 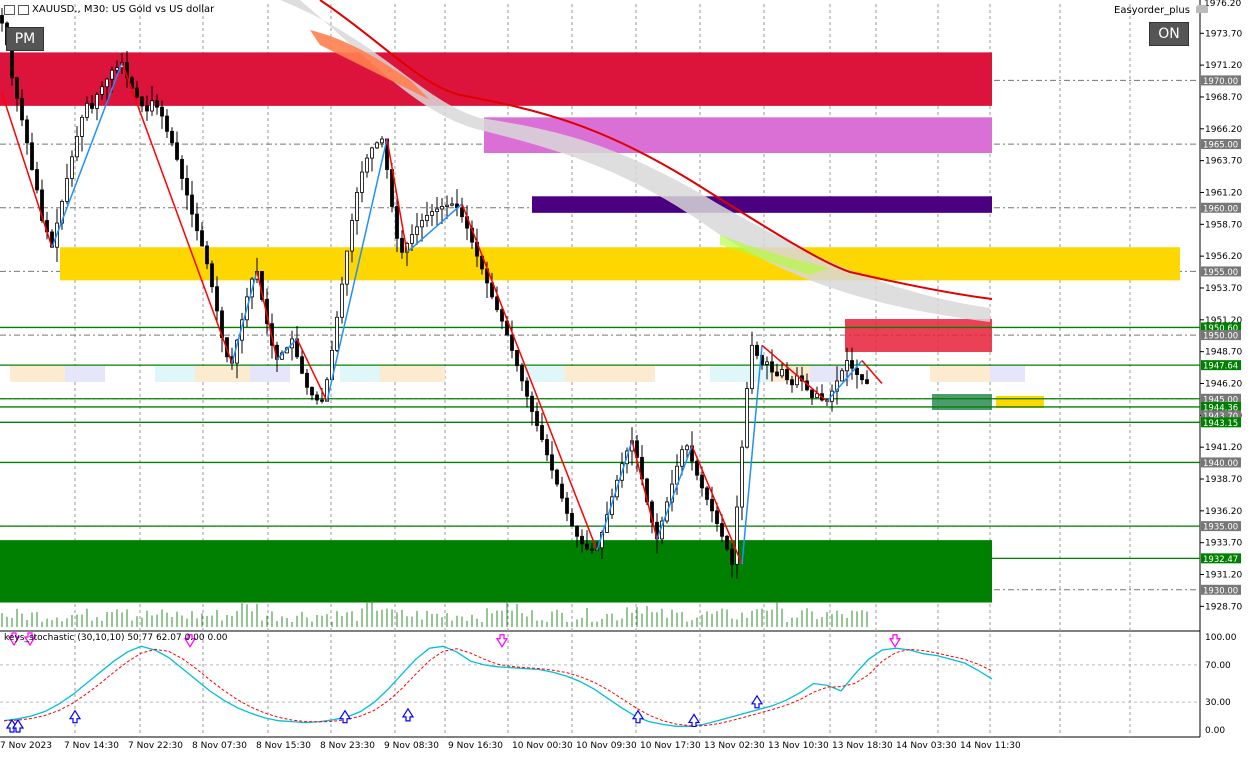 I want to click on pm-button: PM, so click(x=25, y=39).